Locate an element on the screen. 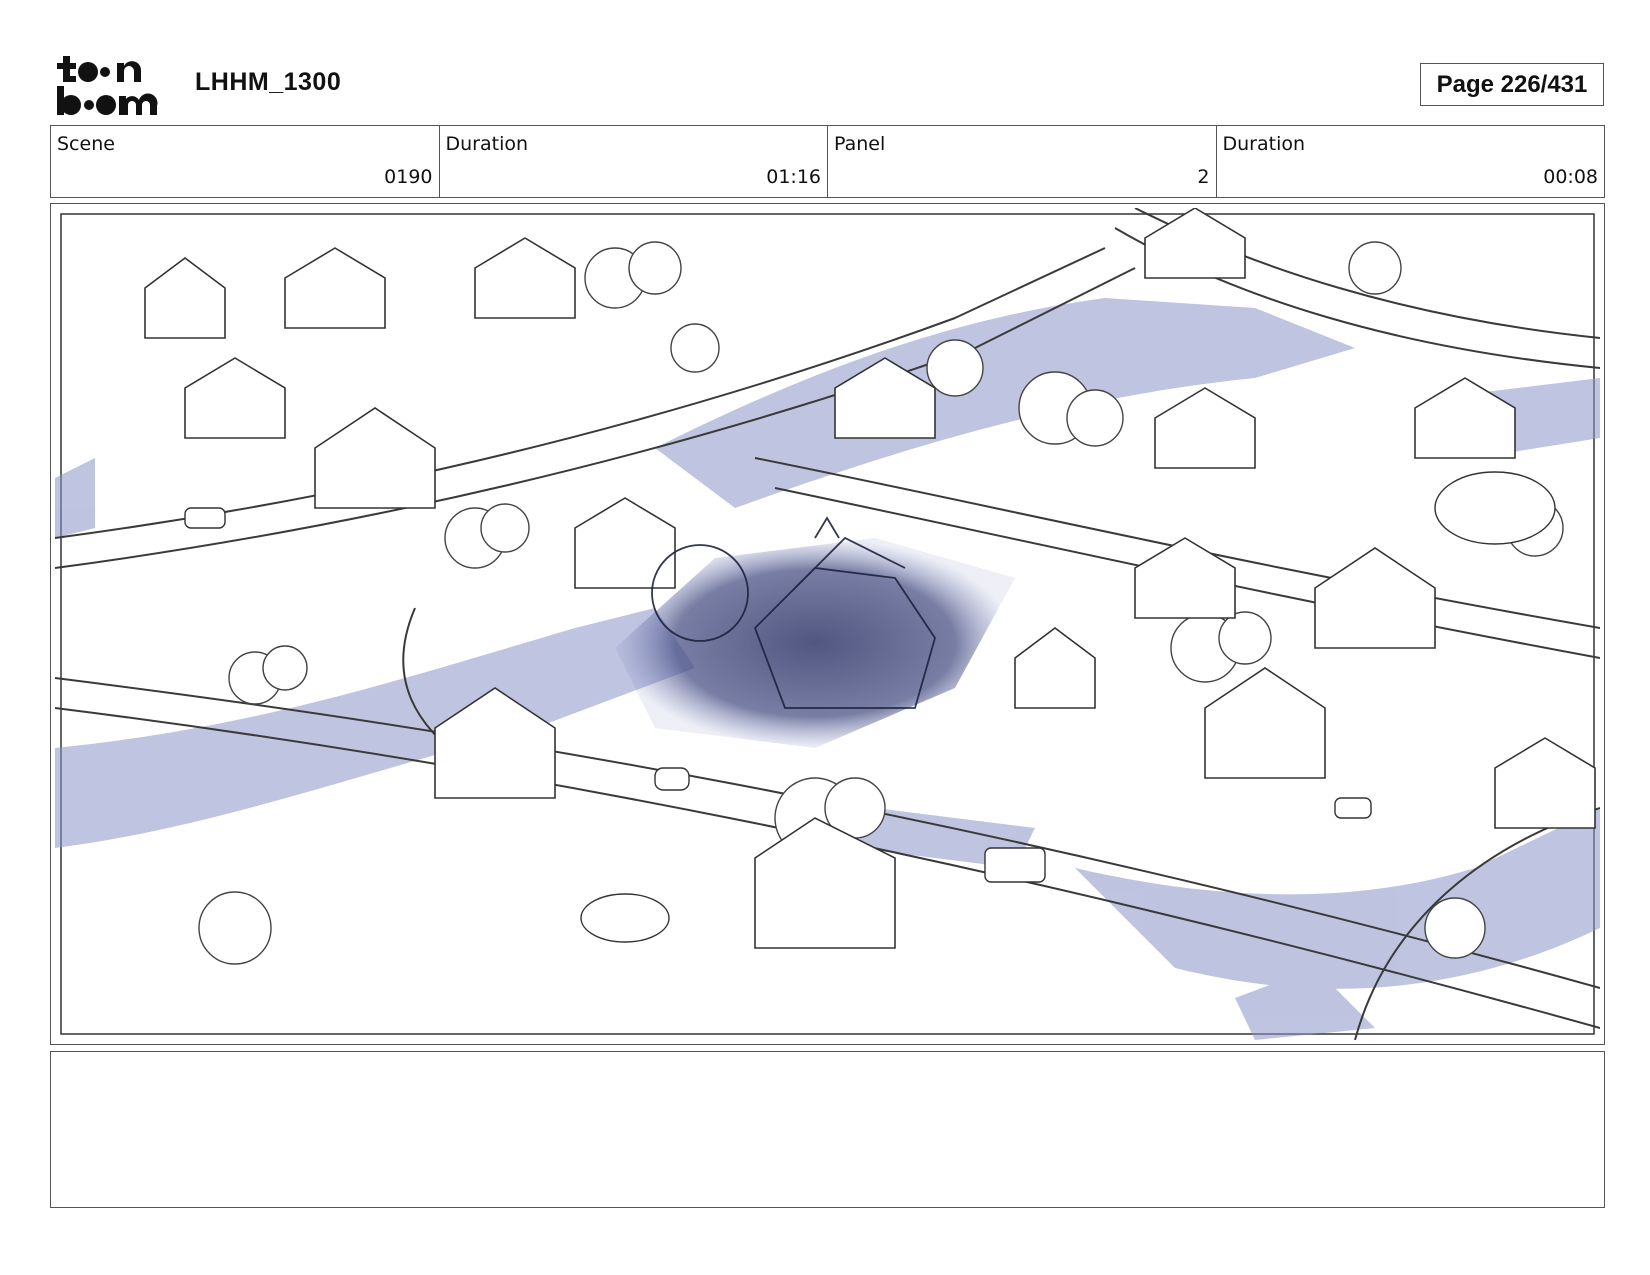 This screenshot has height=1275, width=1650. panel-cell: Panel 2 is located at coordinates (1022, 161).